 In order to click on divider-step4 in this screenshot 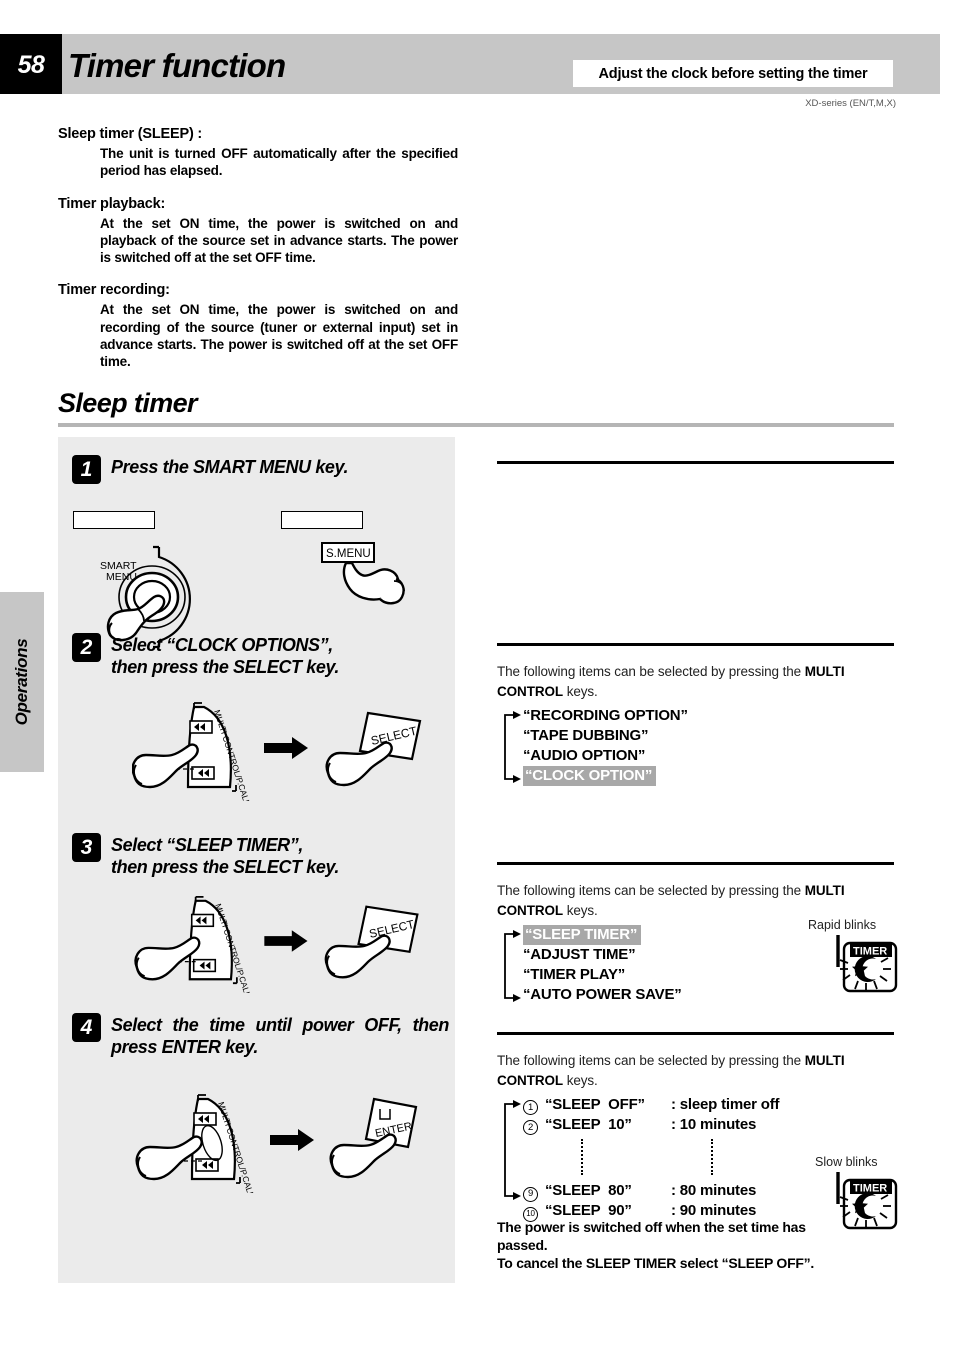, I will do `click(695, 1033)`.